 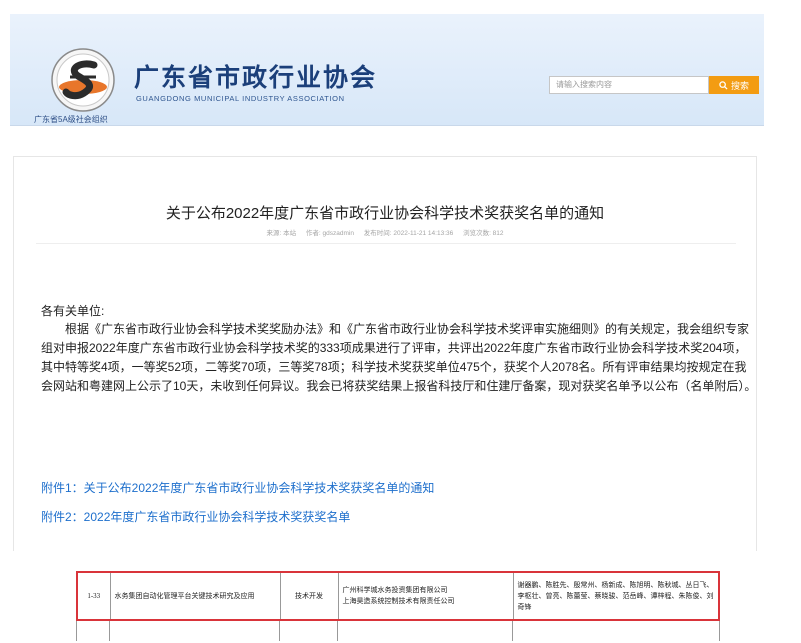 What do you see at coordinates (739, 85) in the screenshot?
I see `search-button-label: 搜索` at bounding box center [739, 85].